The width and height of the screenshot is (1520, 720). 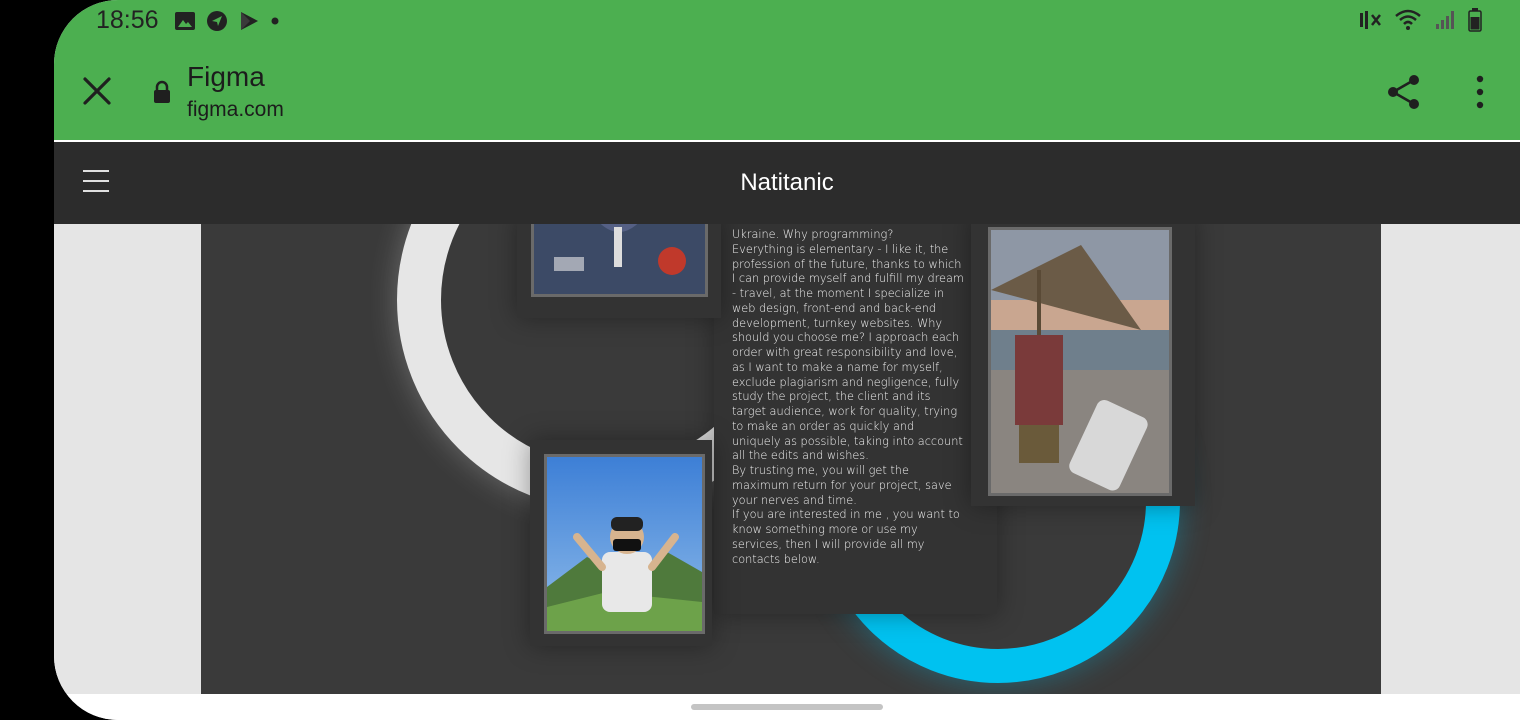 I want to click on figma-prototype-header: Natitanic, so click(x=787, y=183).